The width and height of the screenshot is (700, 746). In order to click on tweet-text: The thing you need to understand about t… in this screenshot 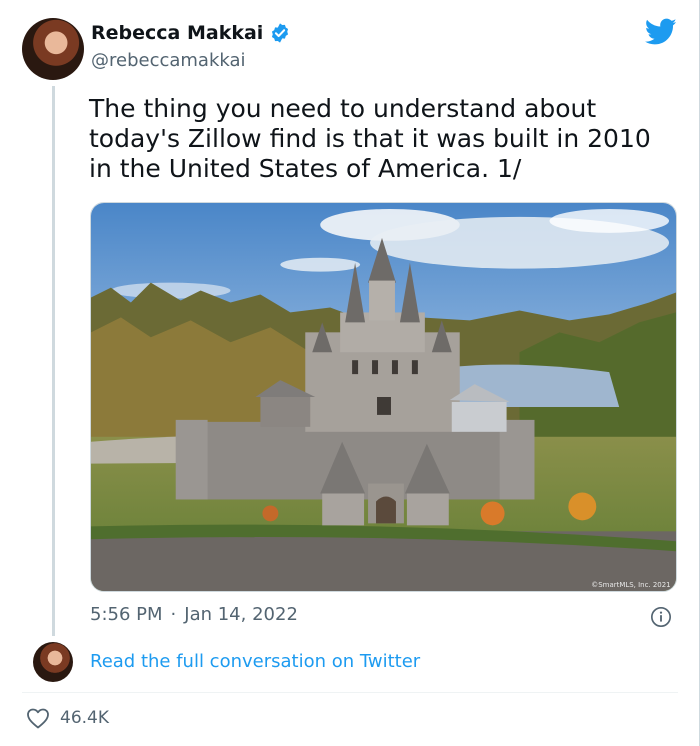, I will do `click(370, 138)`.